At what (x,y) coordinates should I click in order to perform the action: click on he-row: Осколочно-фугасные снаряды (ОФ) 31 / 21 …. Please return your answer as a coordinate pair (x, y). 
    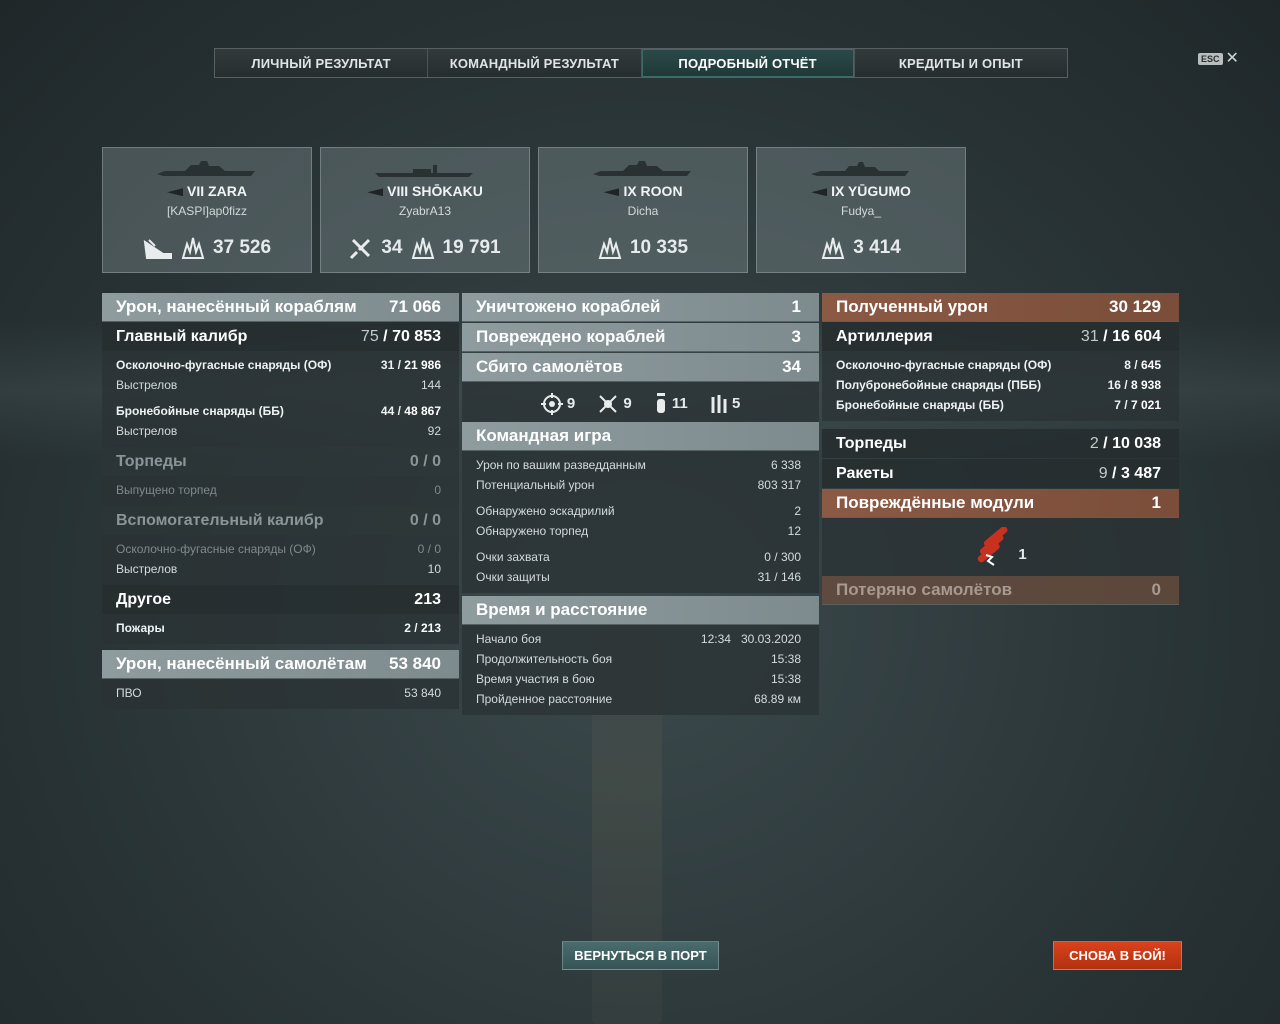
    Looking at the image, I should click on (280, 365).